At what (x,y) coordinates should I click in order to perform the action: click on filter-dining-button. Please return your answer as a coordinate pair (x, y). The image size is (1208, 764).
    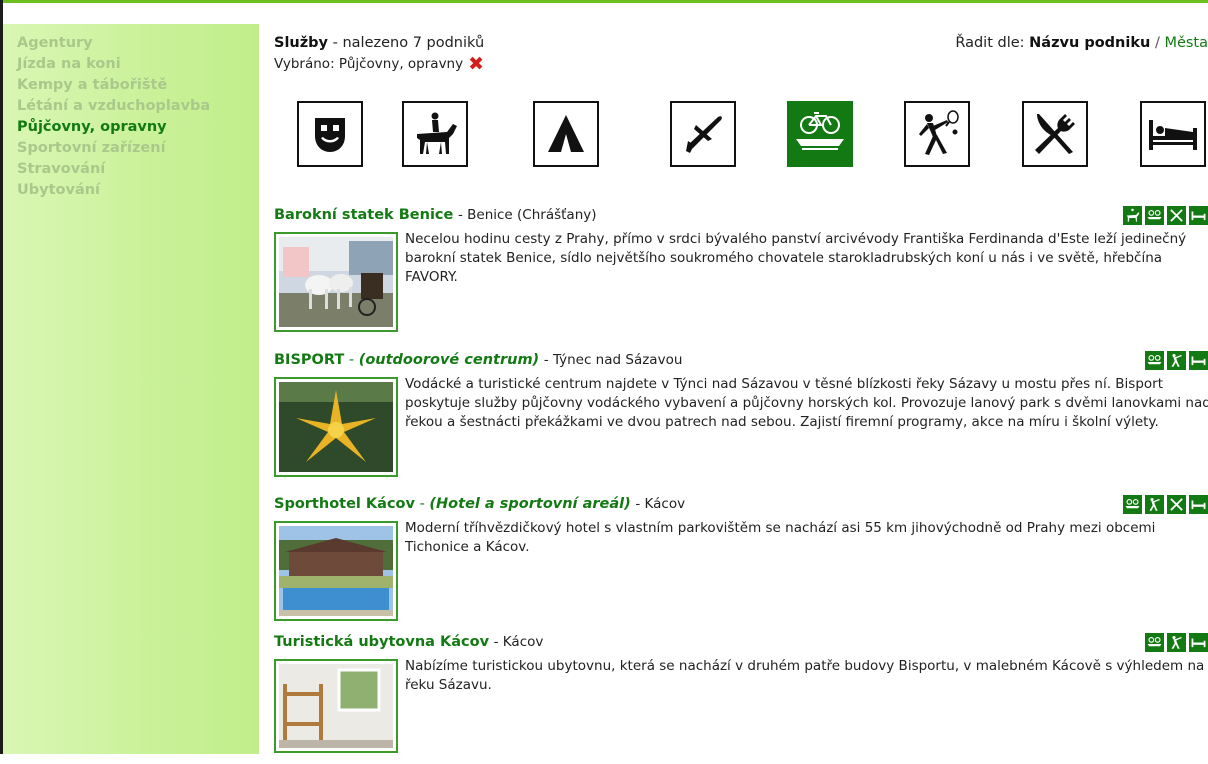
    Looking at the image, I should click on (1055, 134).